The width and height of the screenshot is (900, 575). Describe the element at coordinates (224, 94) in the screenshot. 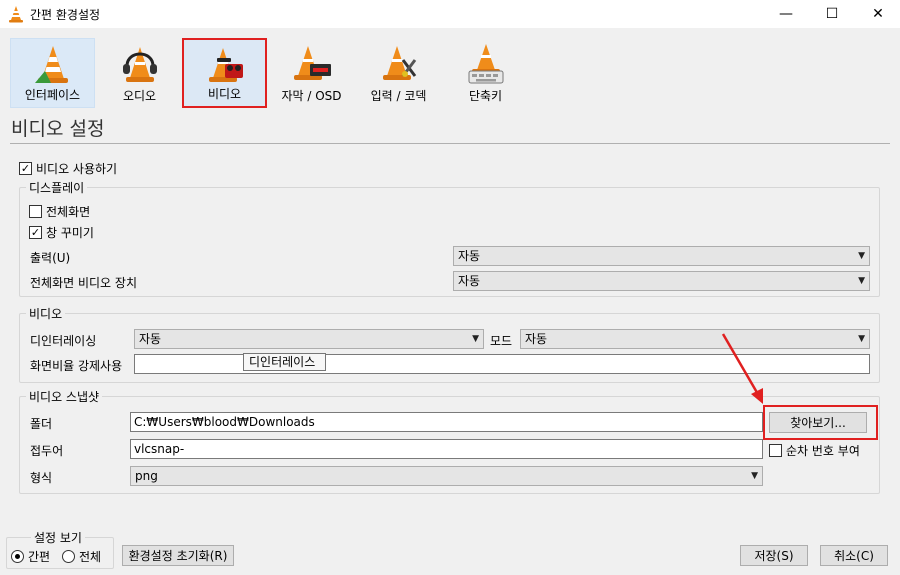

I see `category-label: 비디오` at that location.